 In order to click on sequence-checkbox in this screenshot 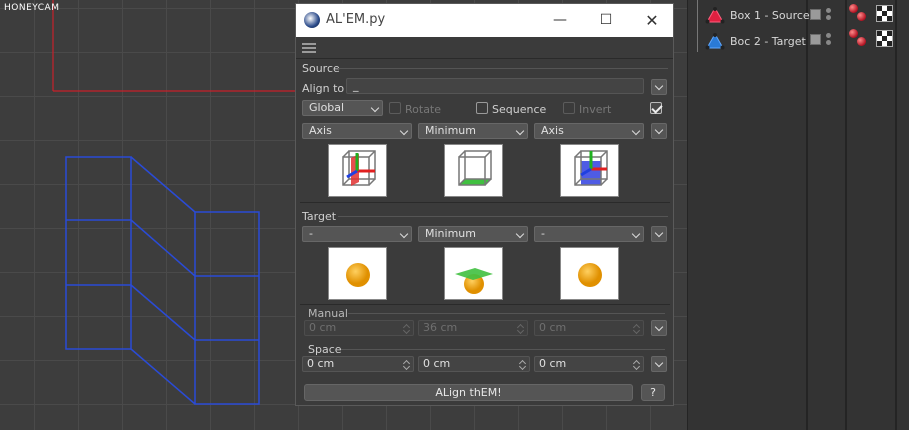, I will do `click(482, 108)`.